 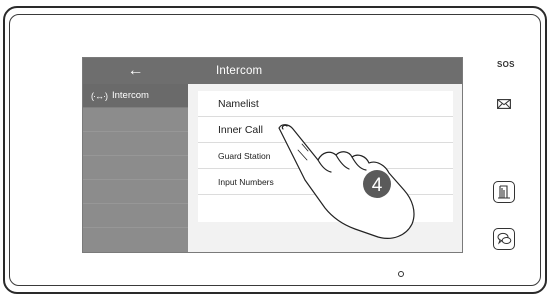 What do you see at coordinates (325, 182) in the screenshot?
I see `menu-item-input-numbers: Input Numbers` at bounding box center [325, 182].